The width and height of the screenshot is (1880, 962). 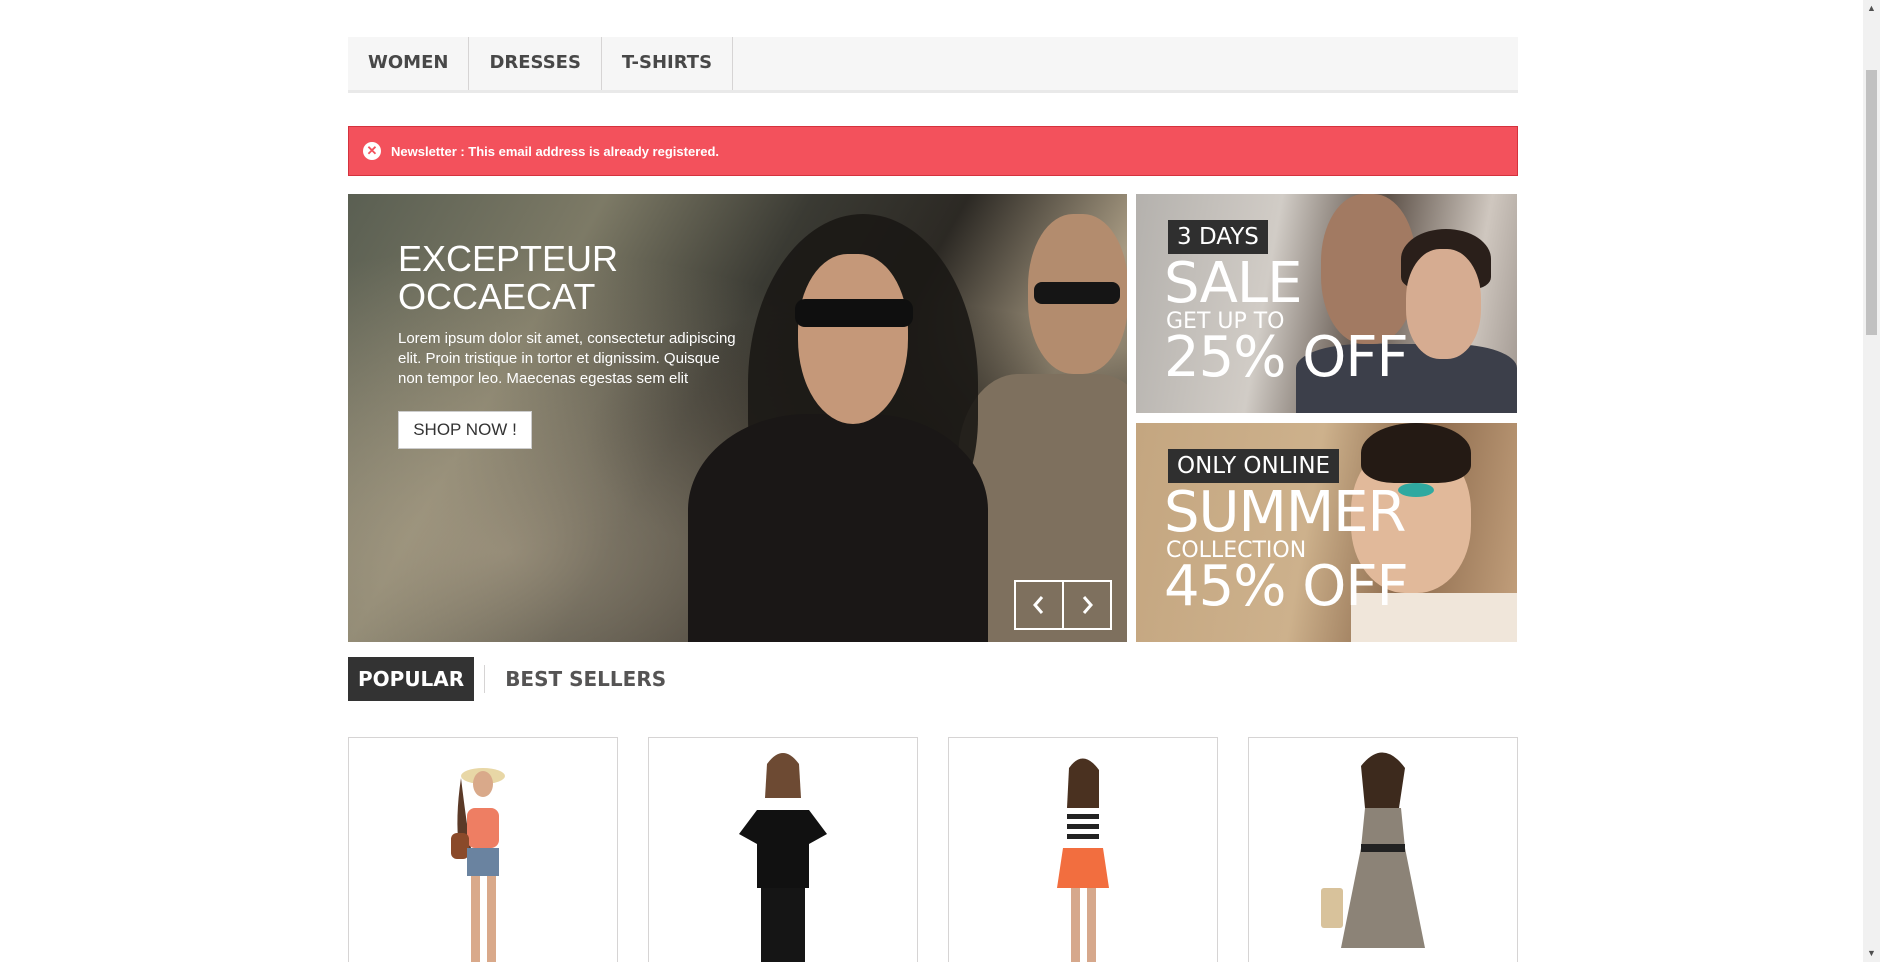 What do you see at coordinates (372, 151) in the screenshot?
I see `close-circle-icon: ✕` at bounding box center [372, 151].